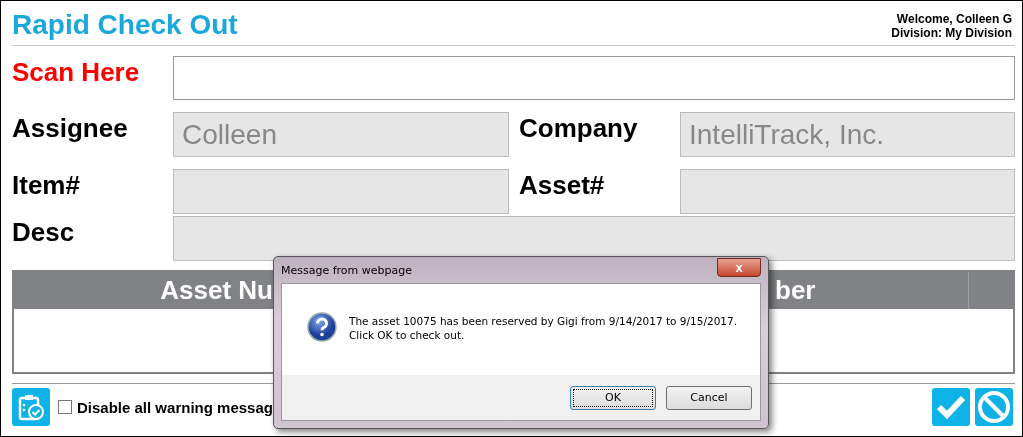 Image resolution: width=1023 pixels, height=437 pixels. I want to click on checkmark-icon, so click(951, 407).